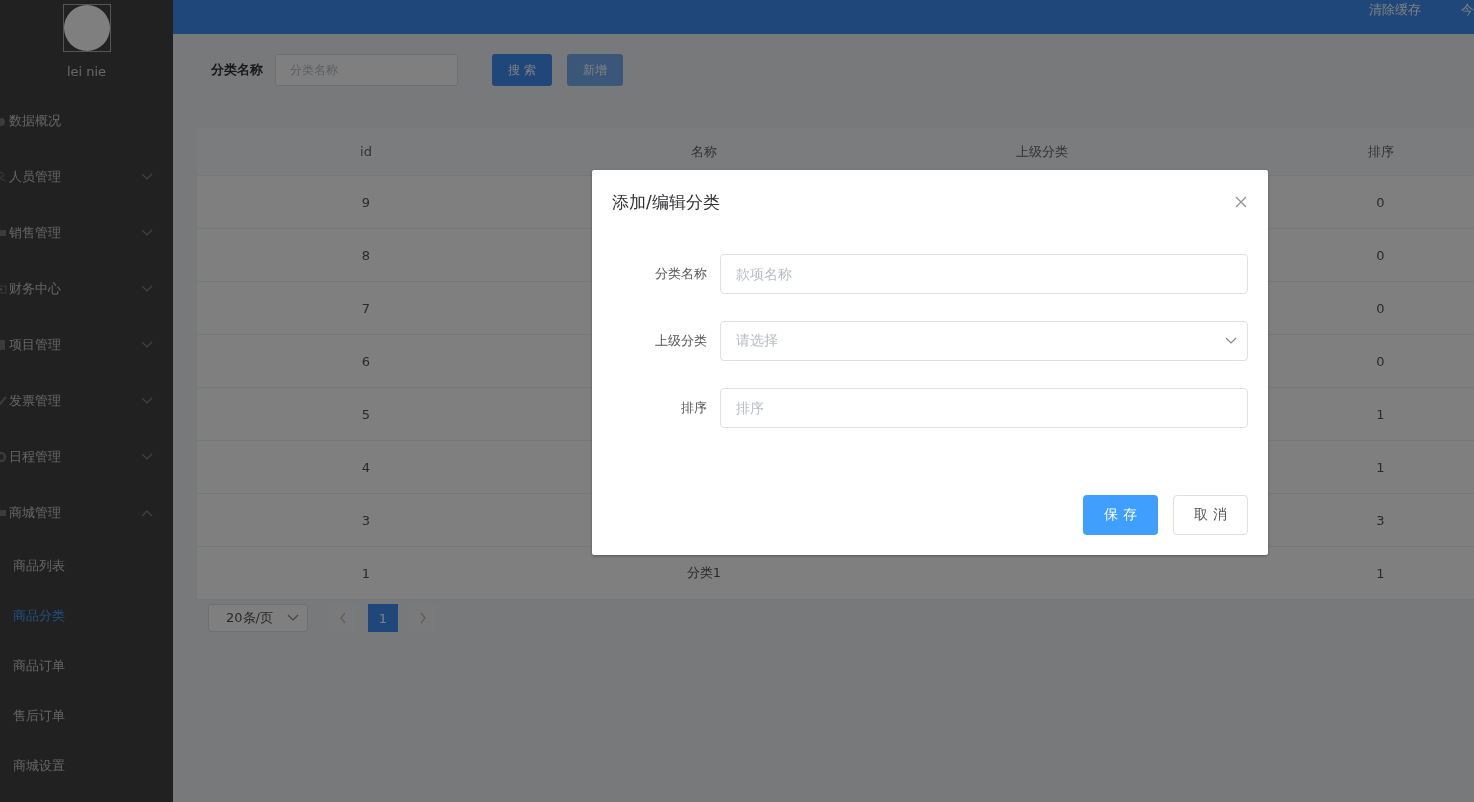 The height and width of the screenshot is (802, 1474). I want to click on column-header: 上级分类, so click(1042, 151).